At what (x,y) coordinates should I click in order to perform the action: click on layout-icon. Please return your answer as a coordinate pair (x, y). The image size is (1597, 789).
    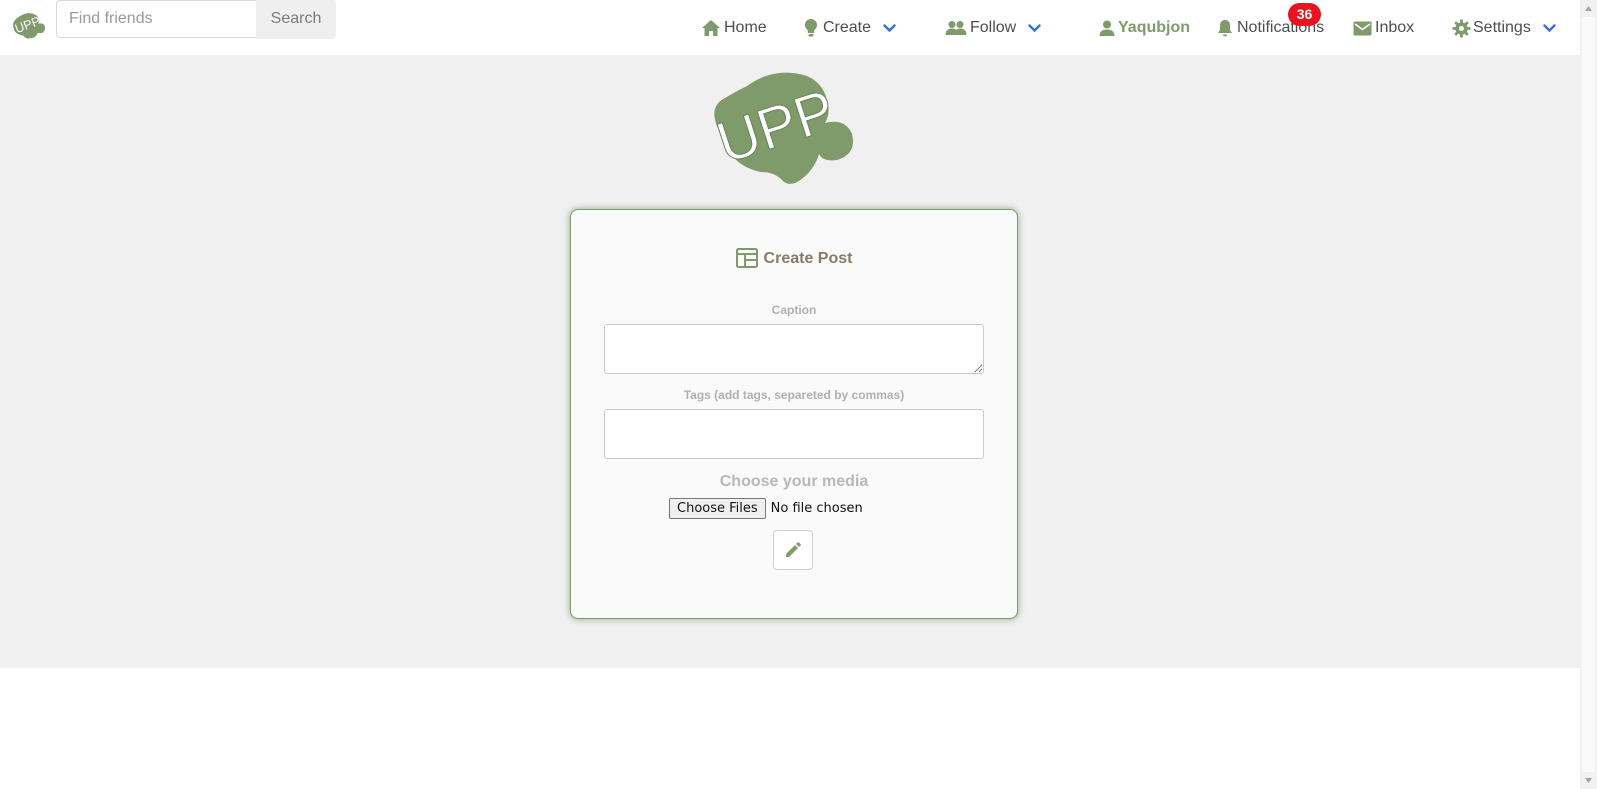
    Looking at the image, I should click on (746, 258).